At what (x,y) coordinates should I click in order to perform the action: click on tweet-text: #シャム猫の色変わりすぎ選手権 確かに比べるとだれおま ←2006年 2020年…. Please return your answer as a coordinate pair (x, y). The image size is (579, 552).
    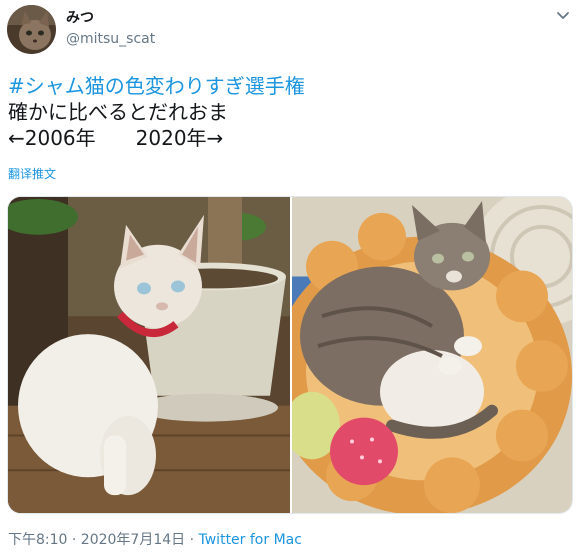
    Looking at the image, I should click on (288, 112).